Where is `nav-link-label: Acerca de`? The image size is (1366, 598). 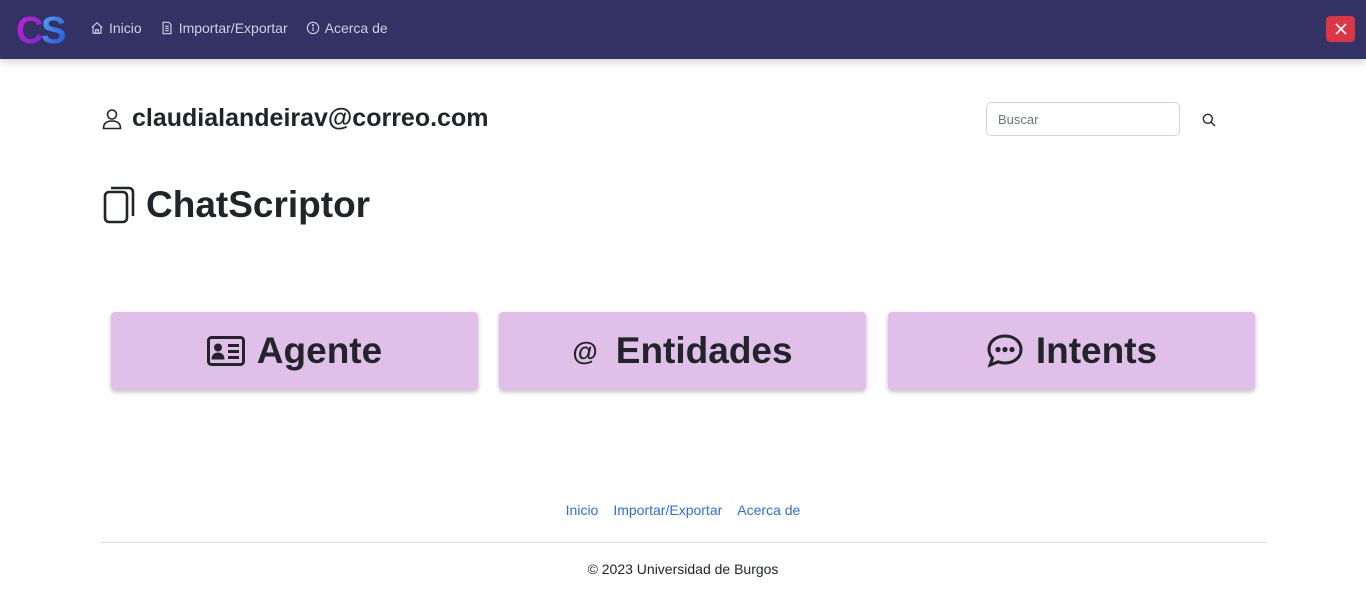
nav-link-label: Acerca de is located at coordinates (356, 28).